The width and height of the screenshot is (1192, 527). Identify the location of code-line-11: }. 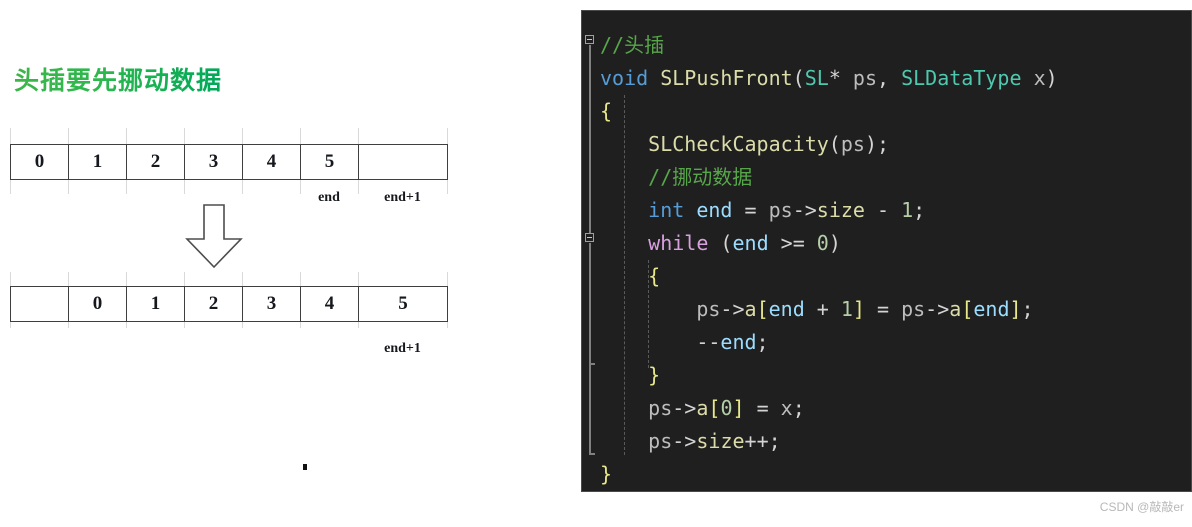
(829, 375).